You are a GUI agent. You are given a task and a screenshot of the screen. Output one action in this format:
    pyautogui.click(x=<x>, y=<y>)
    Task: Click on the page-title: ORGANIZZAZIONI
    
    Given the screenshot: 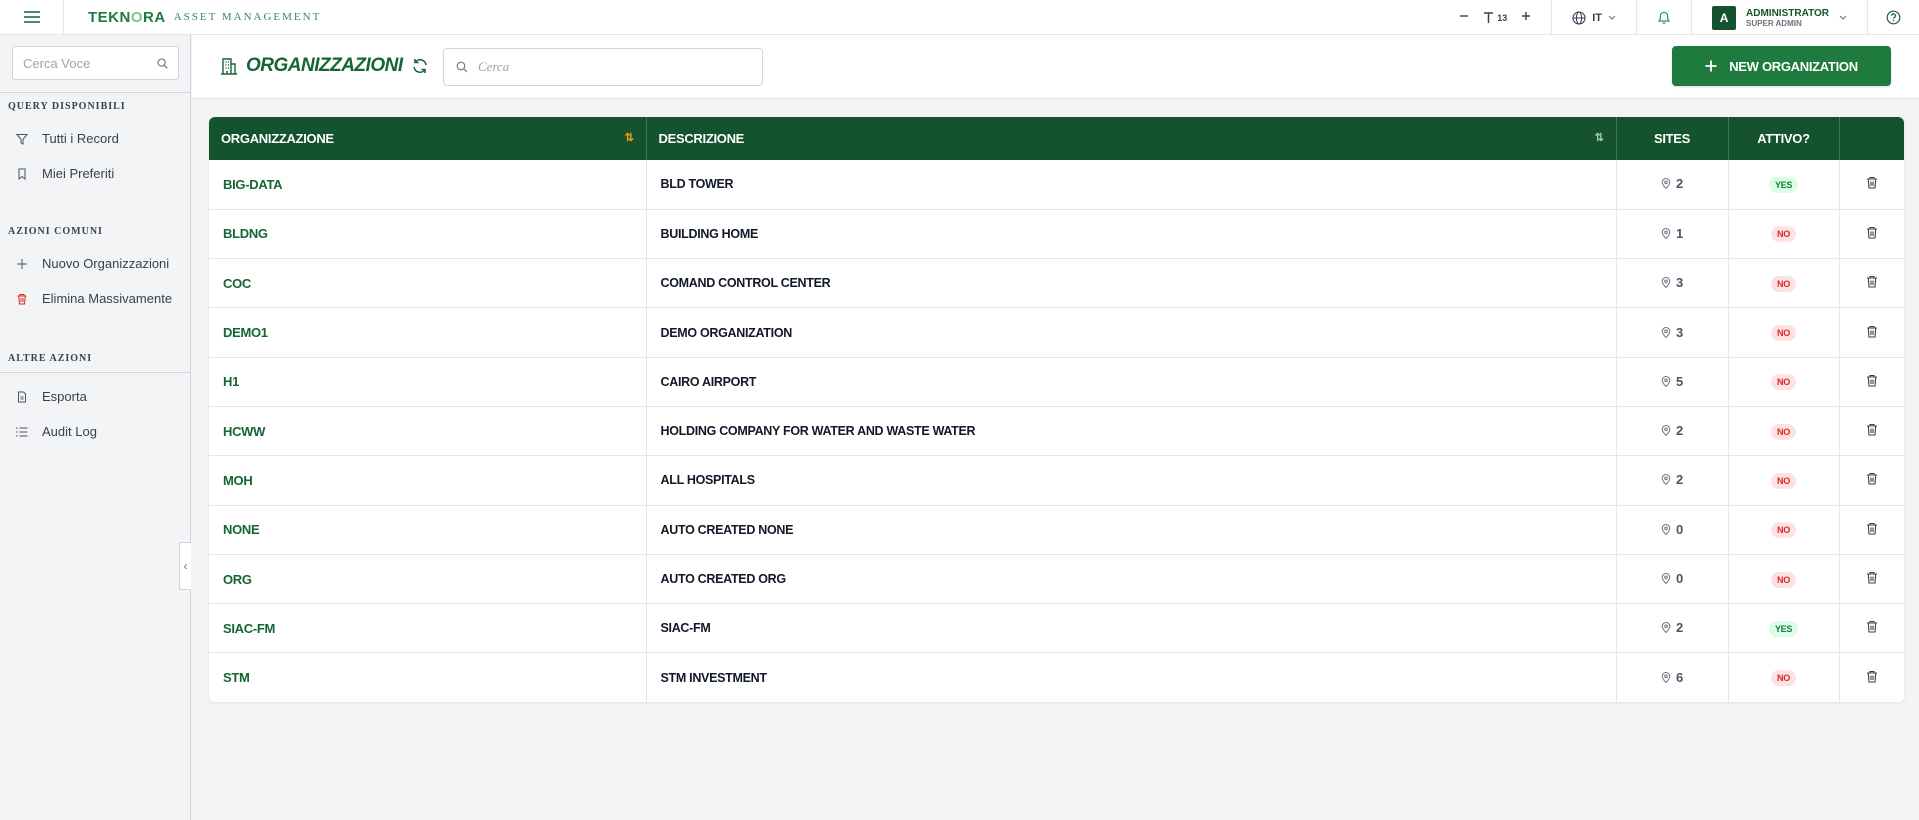 What is the action you would take?
    pyautogui.click(x=324, y=66)
    